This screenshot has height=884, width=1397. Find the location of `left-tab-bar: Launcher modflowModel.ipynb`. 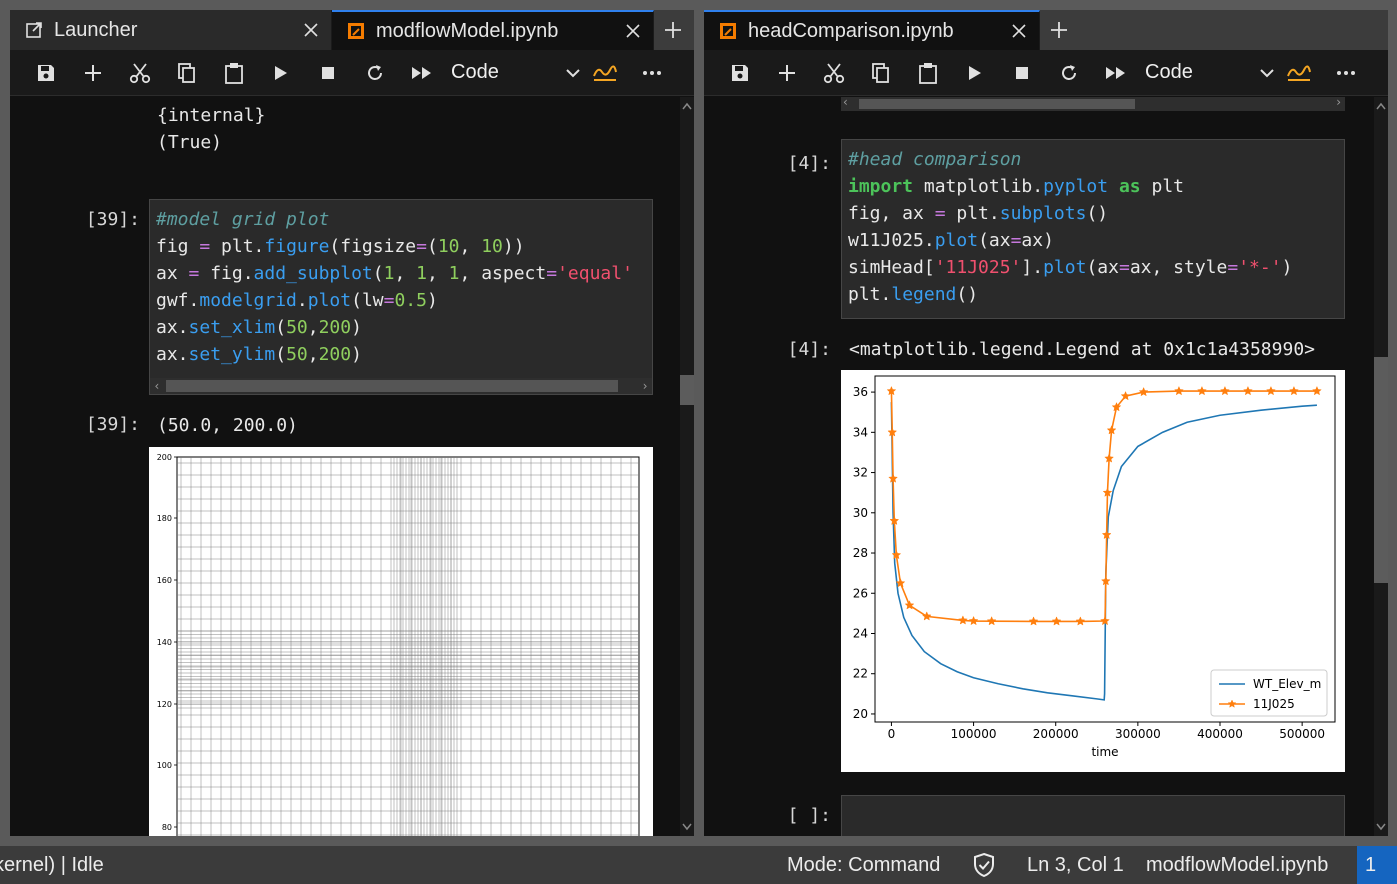

left-tab-bar: Launcher modflowModel.ipynb is located at coordinates (352, 30).